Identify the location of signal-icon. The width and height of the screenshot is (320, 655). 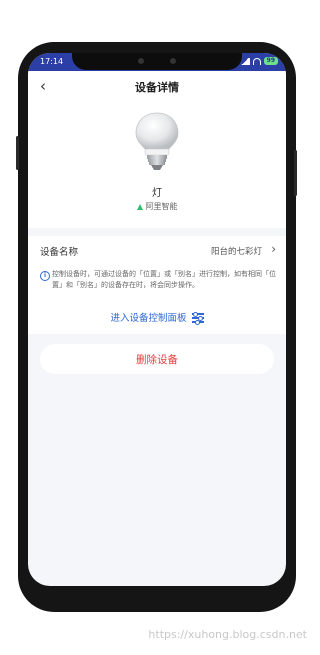
(244, 61).